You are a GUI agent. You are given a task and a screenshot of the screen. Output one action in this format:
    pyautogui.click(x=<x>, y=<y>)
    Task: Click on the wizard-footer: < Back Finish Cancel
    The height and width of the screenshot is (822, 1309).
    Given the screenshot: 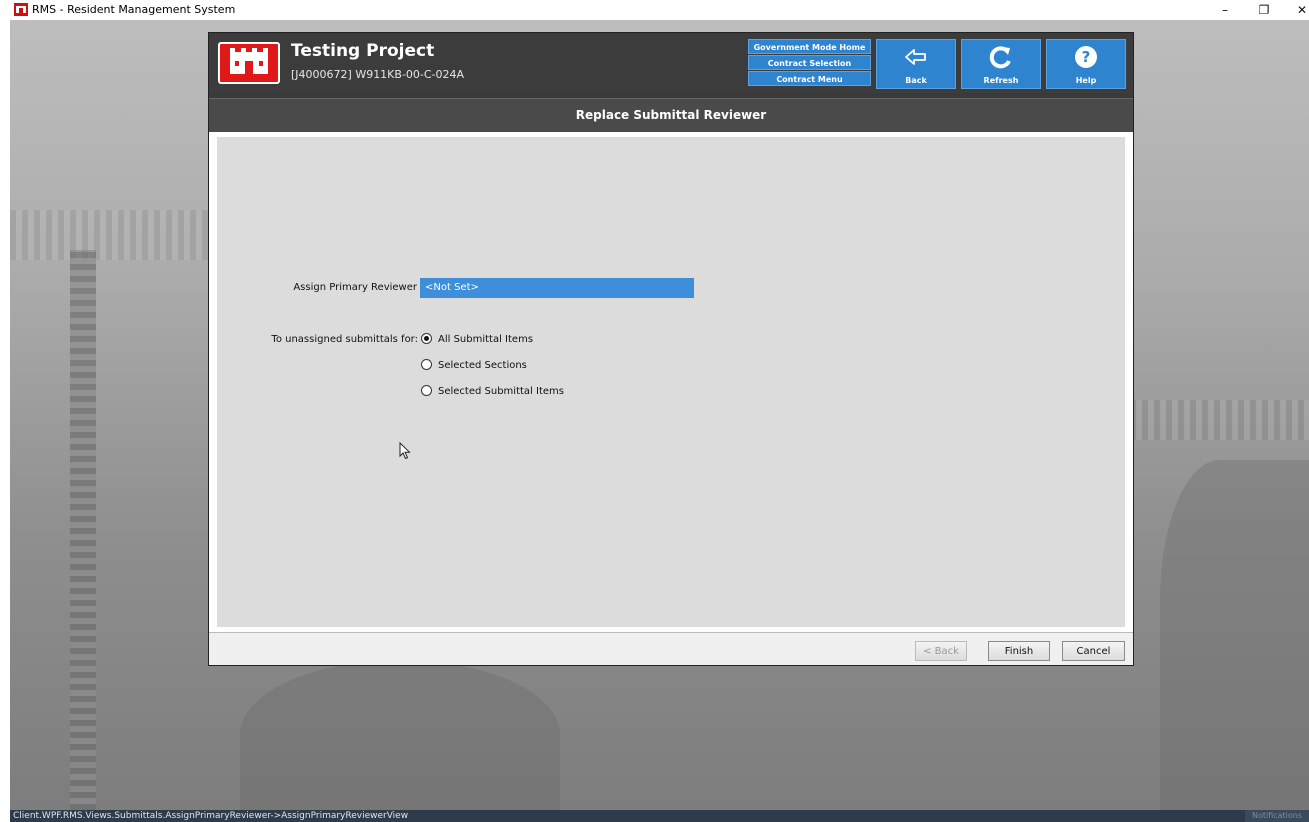 What is the action you would take?
    pyautogui.click(x=671, y=648)
    